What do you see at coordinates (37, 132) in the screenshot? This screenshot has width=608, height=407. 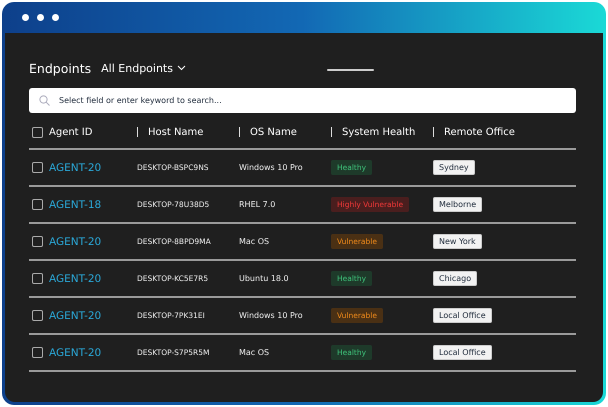 I see `select-all-checkbox` at bounding box center [37, 132].